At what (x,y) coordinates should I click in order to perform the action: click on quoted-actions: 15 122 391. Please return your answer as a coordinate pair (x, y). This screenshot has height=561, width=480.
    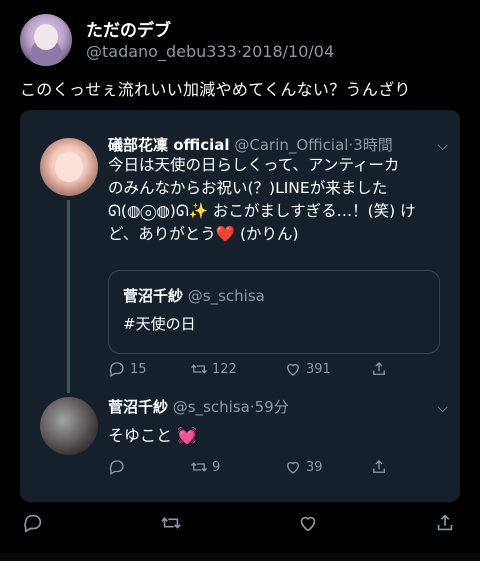
    Looking at the image, I should click on (268, 371).